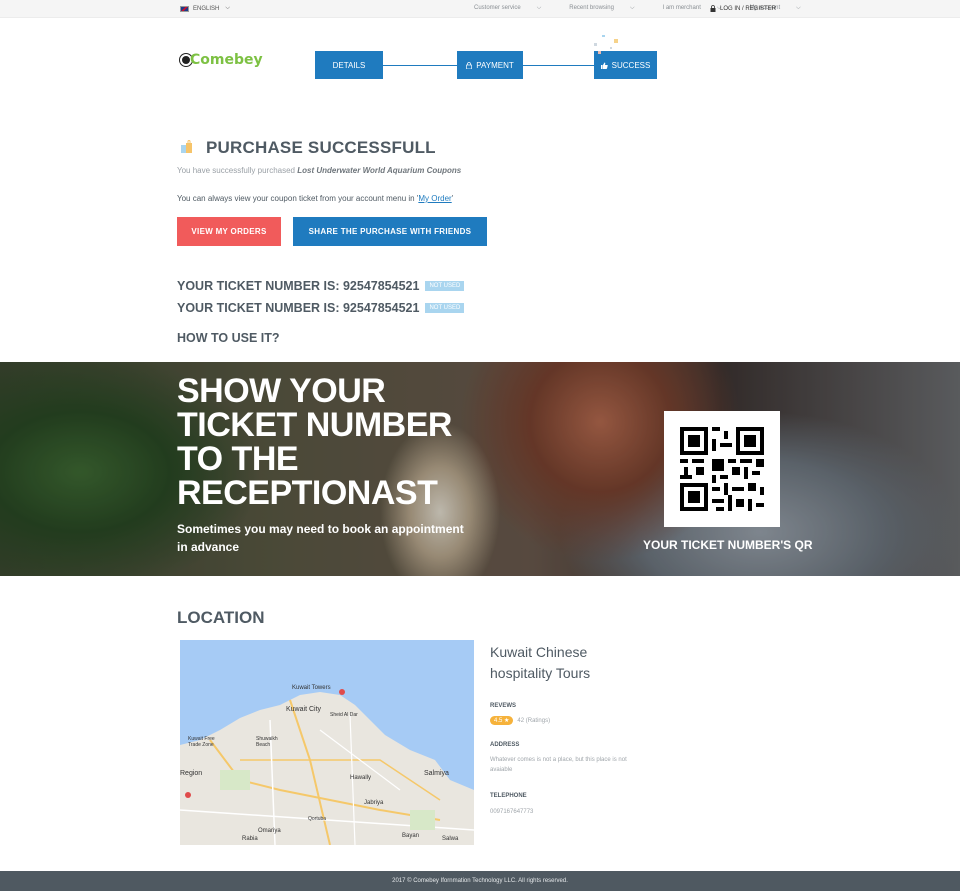  What do you see at coordinates (349, 65) in the screenshot?
I see `step-details: DETAILS` at bounding box center [349, 65].